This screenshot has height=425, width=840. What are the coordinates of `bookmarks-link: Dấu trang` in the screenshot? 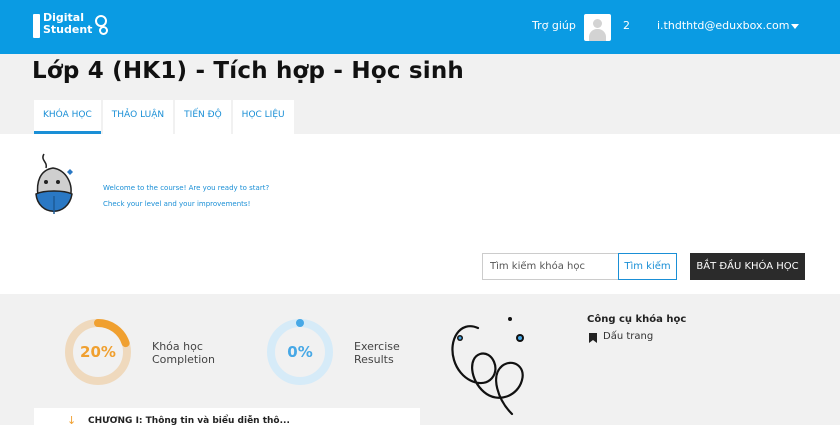 It's located at (628, 336).